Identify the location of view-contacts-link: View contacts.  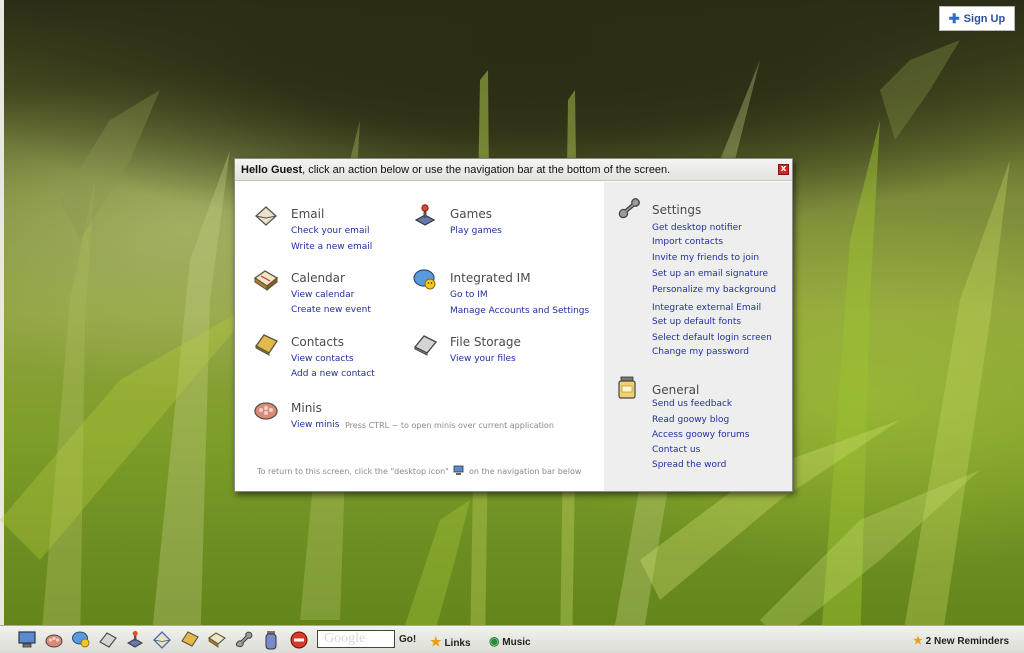
(322, 359).